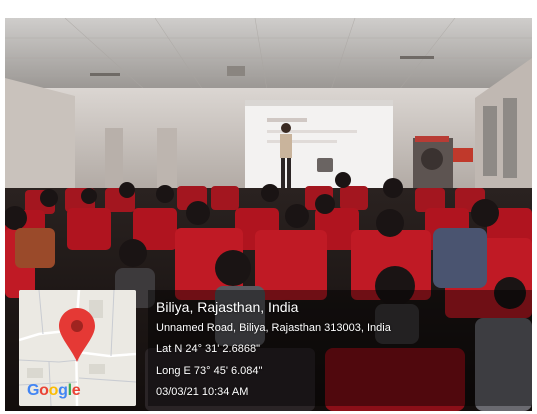 This screenshot has width=537, height=414. What do you see at coordinates (463, 155) in the screenshot?
I see `red-chair` at bounding box center [463, 155].